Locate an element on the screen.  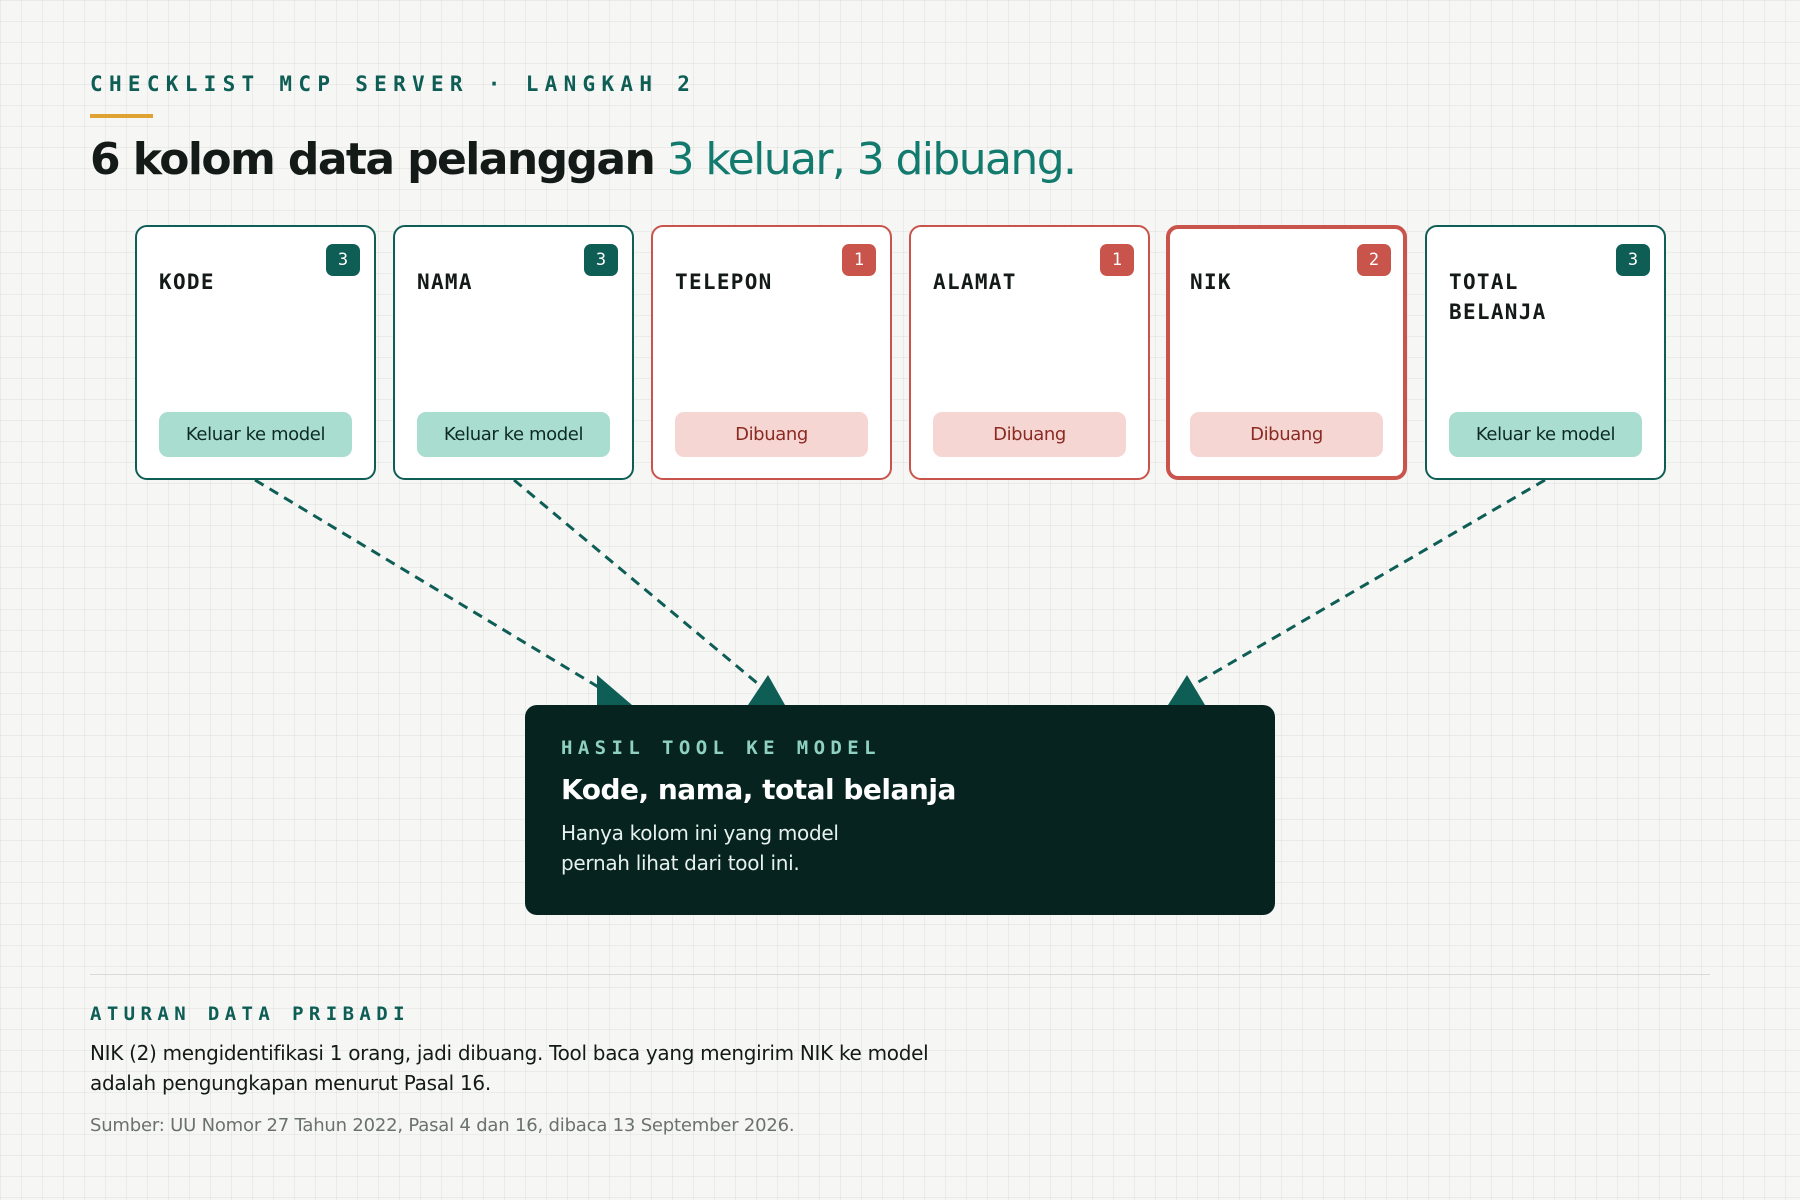
column-name: NIK is located at coordinates (1211, 282).